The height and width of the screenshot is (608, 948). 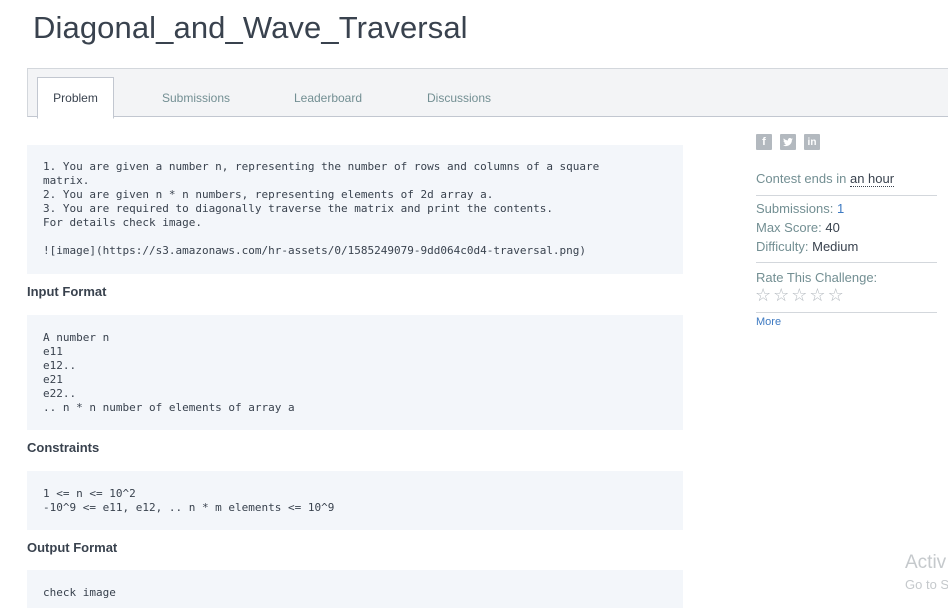 What do you see at coordinates (840, 208) in the screenshot?
I see `submissions-count-link: 1` at bounding box center [840, 208].